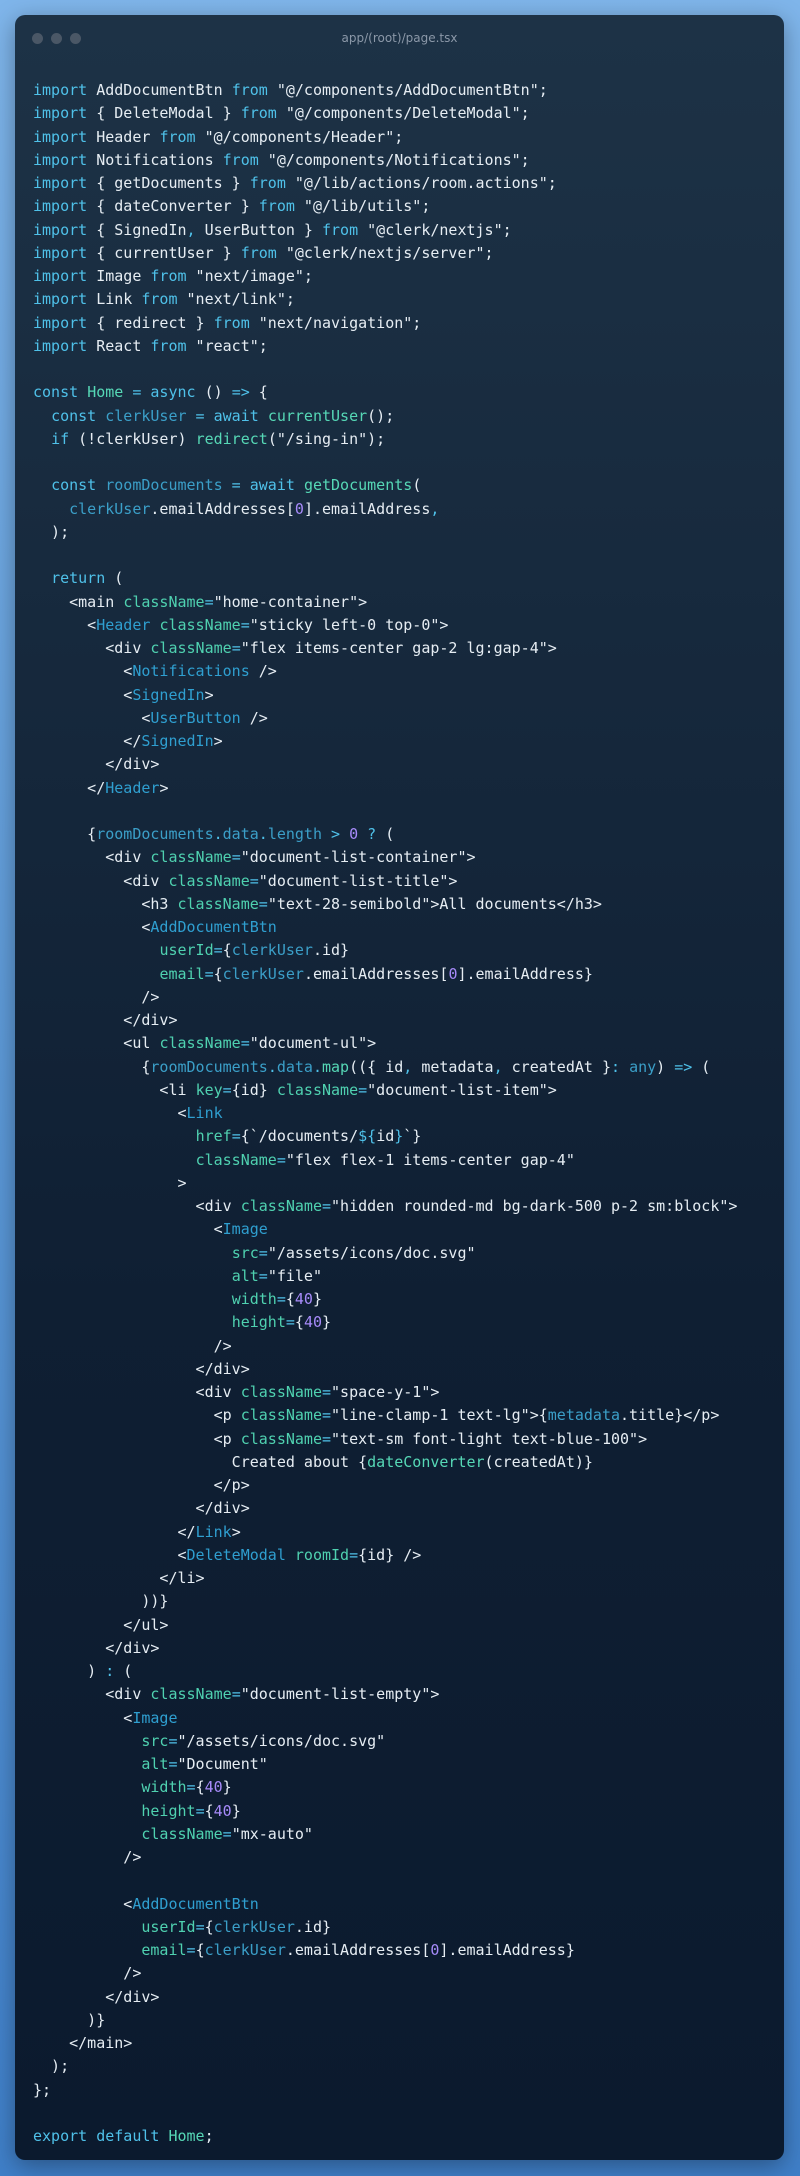  What do you see at coordinates (403, 1136) in the screenshot?
I see `code-line: href={`/documents/${id}`}` at bounding box center [403, 1136].